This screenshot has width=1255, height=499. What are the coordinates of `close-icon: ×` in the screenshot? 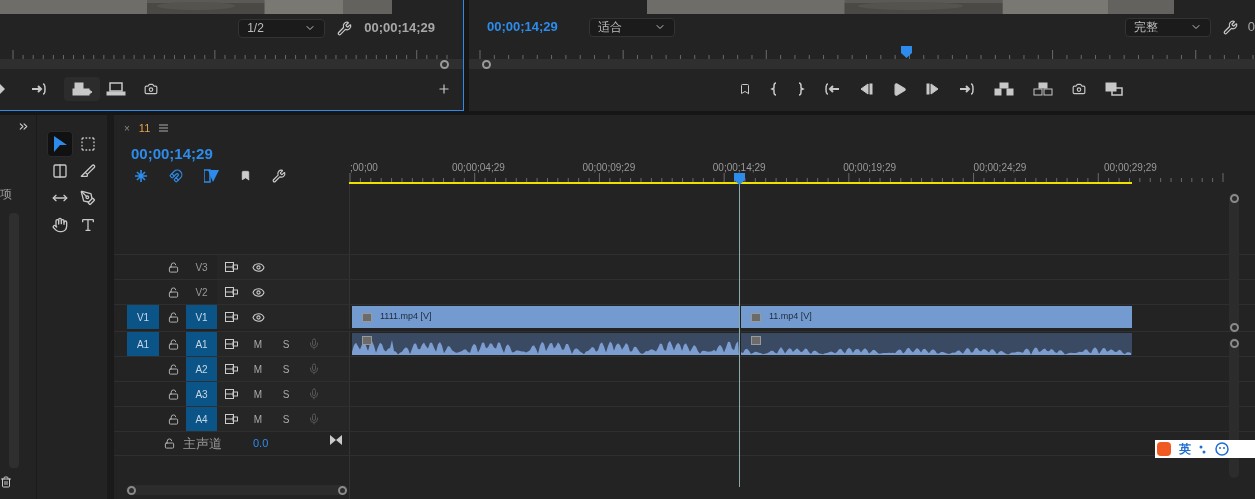 It's located at (127, 128).